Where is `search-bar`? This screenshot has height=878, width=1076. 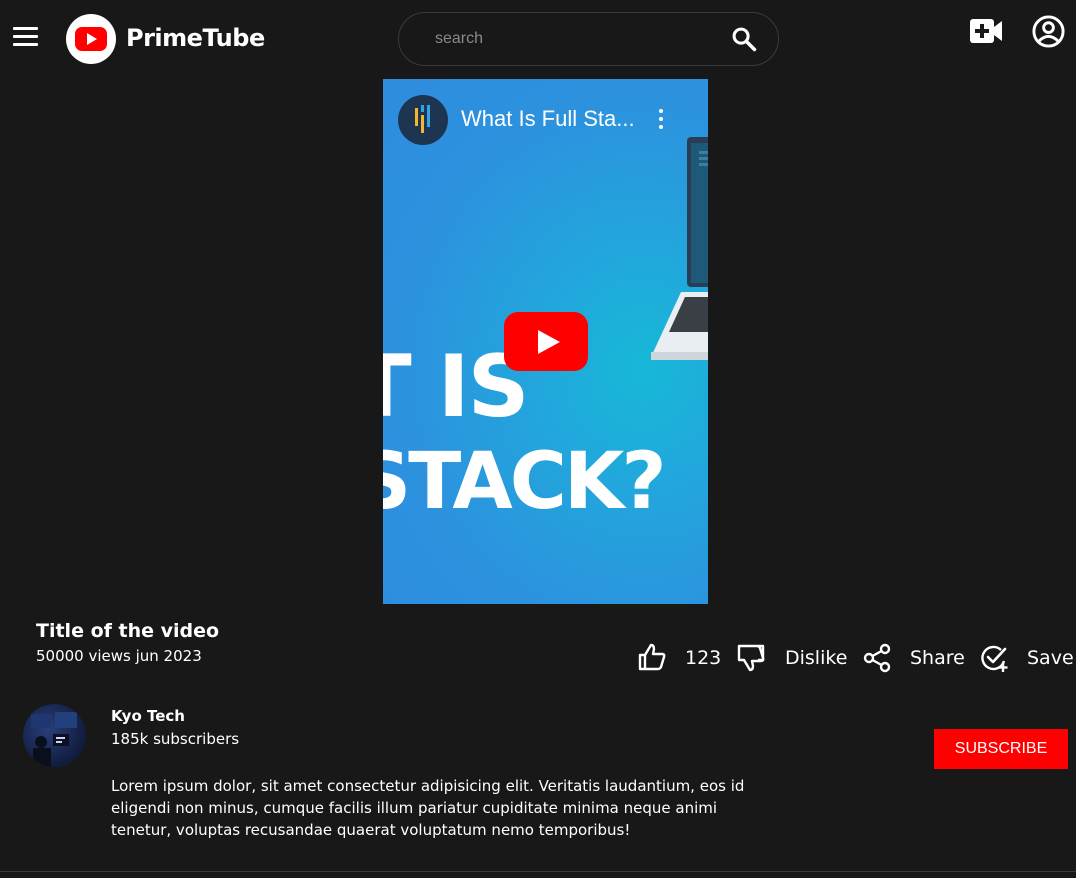 search-bar is located at coordinates (588, 39).